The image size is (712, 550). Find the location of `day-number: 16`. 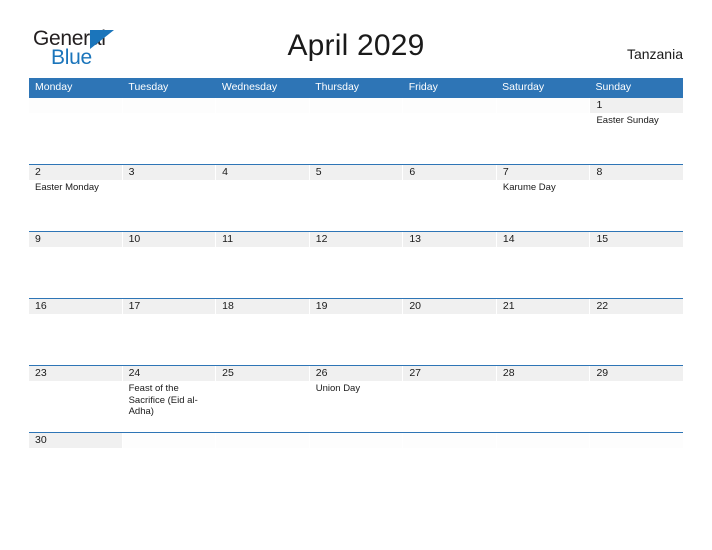

day-number: 16 is located at coordinates (41, 306).